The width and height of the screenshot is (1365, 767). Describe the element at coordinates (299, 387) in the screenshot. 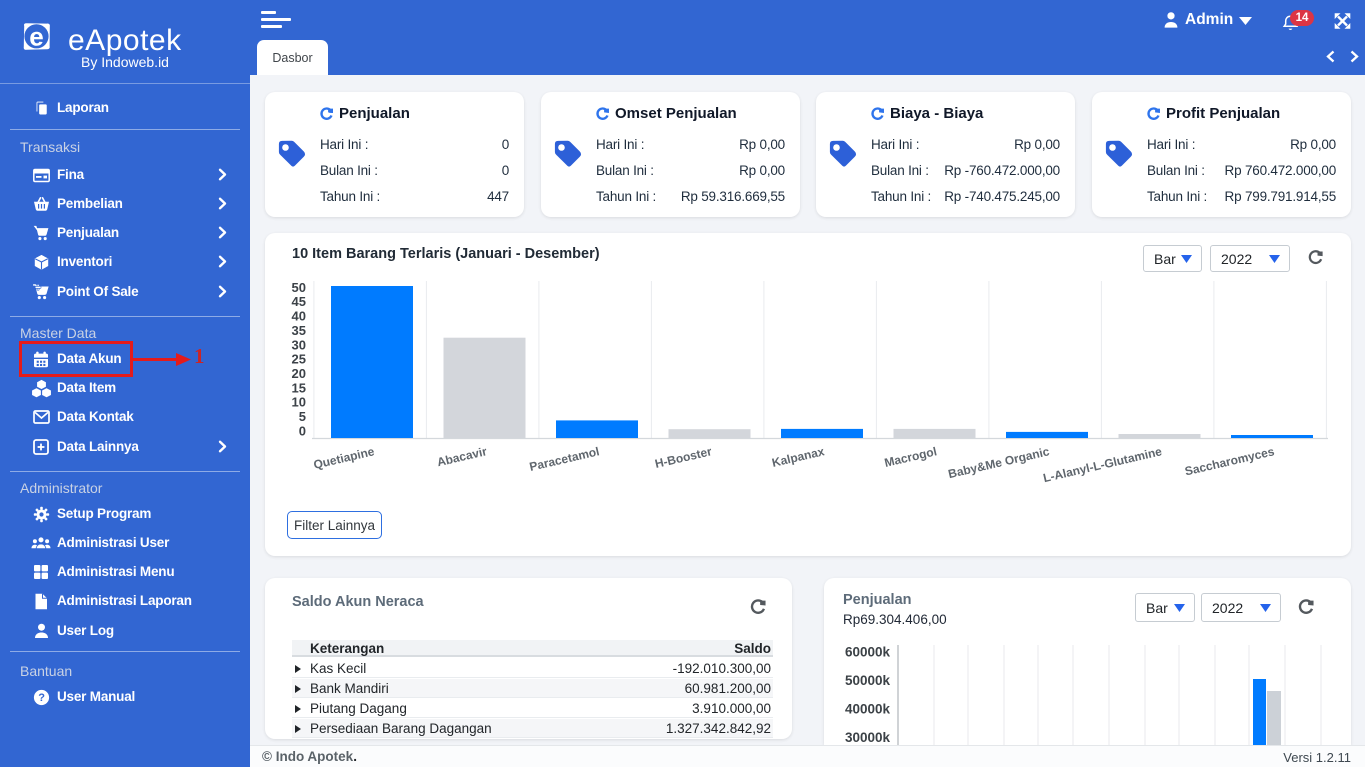

I see `svg-text: 15` at that location.